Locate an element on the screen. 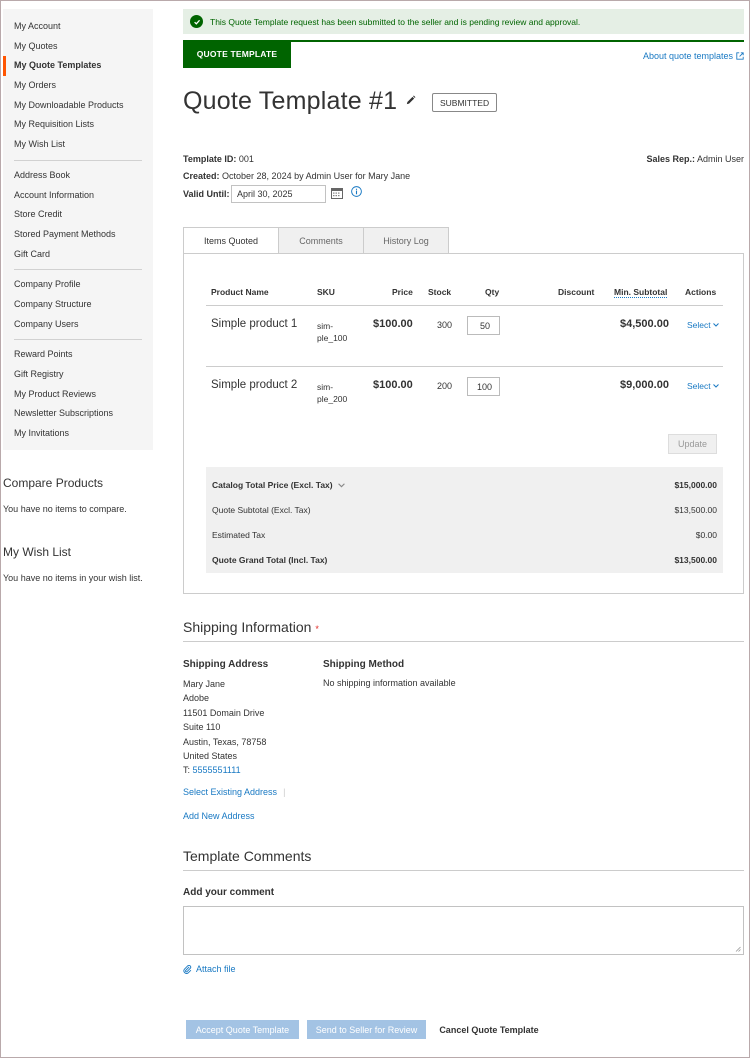 This screenshot has width=750, height=1058. sidebar-item-my-quote-templates: My Quote Templates is located at coordinates (78, 66).